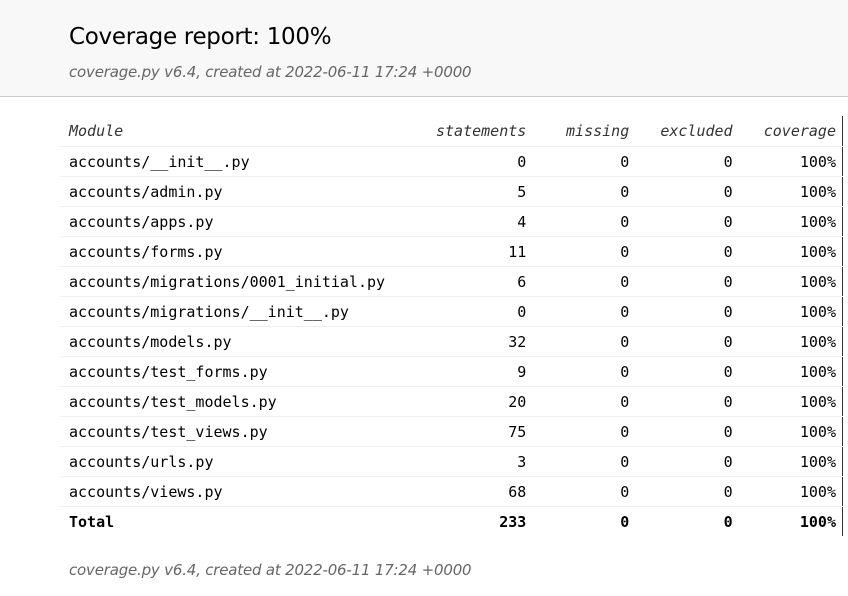  Describe the element at coordinates (234, 371) in the screenshot. I see `module-link: accounts/test_forms.py` at that location.